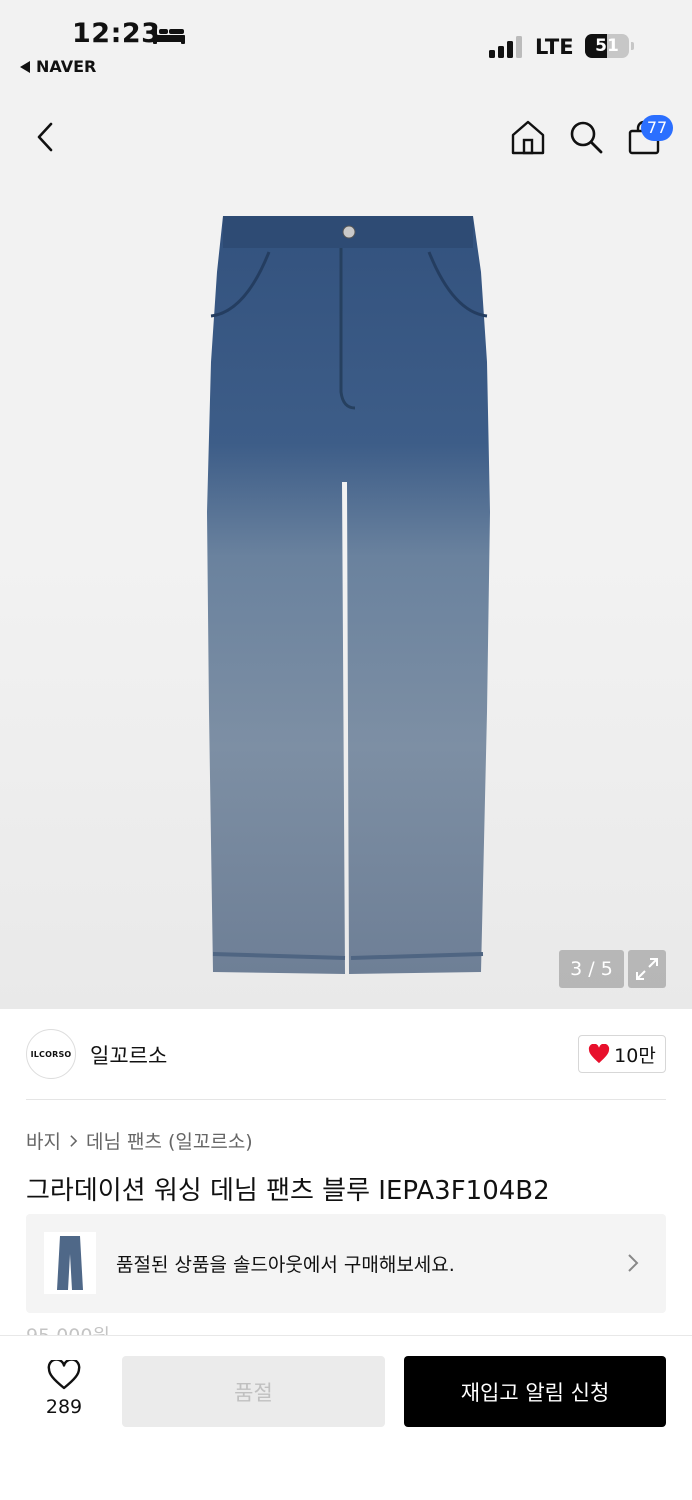  I want to click on brand-like-button: 10만, so click(622, 1054).